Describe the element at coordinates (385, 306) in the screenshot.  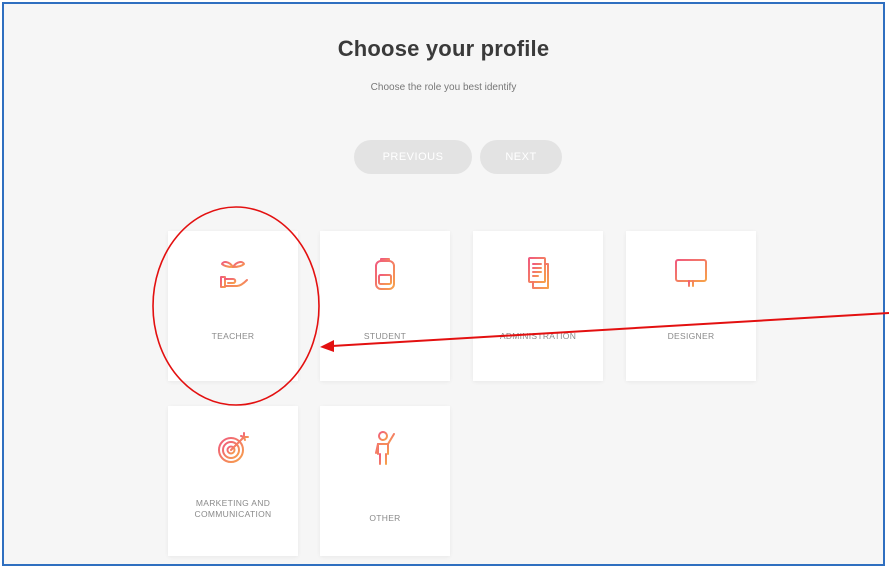
I see `profile-card-student: STUDENT` at that location.